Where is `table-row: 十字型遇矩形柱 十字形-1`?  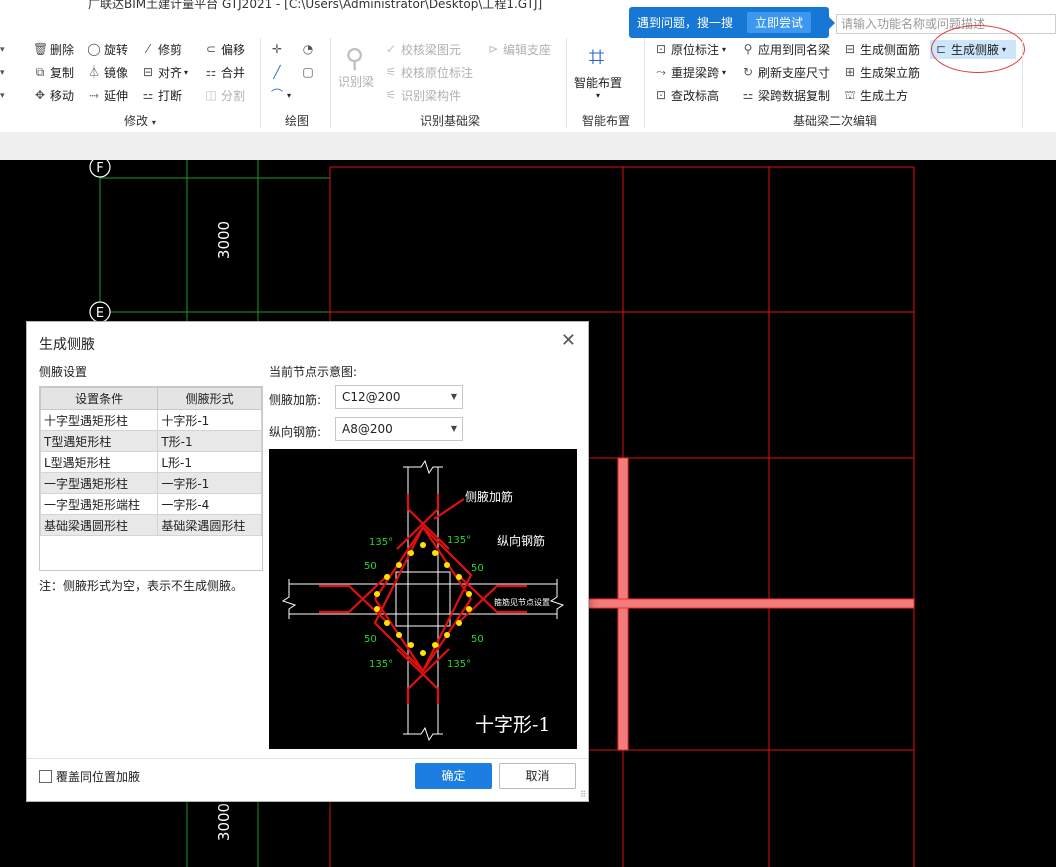 table-row: 十字型遇矩形柱 十字形-1 is located at coordinates (151, 420).